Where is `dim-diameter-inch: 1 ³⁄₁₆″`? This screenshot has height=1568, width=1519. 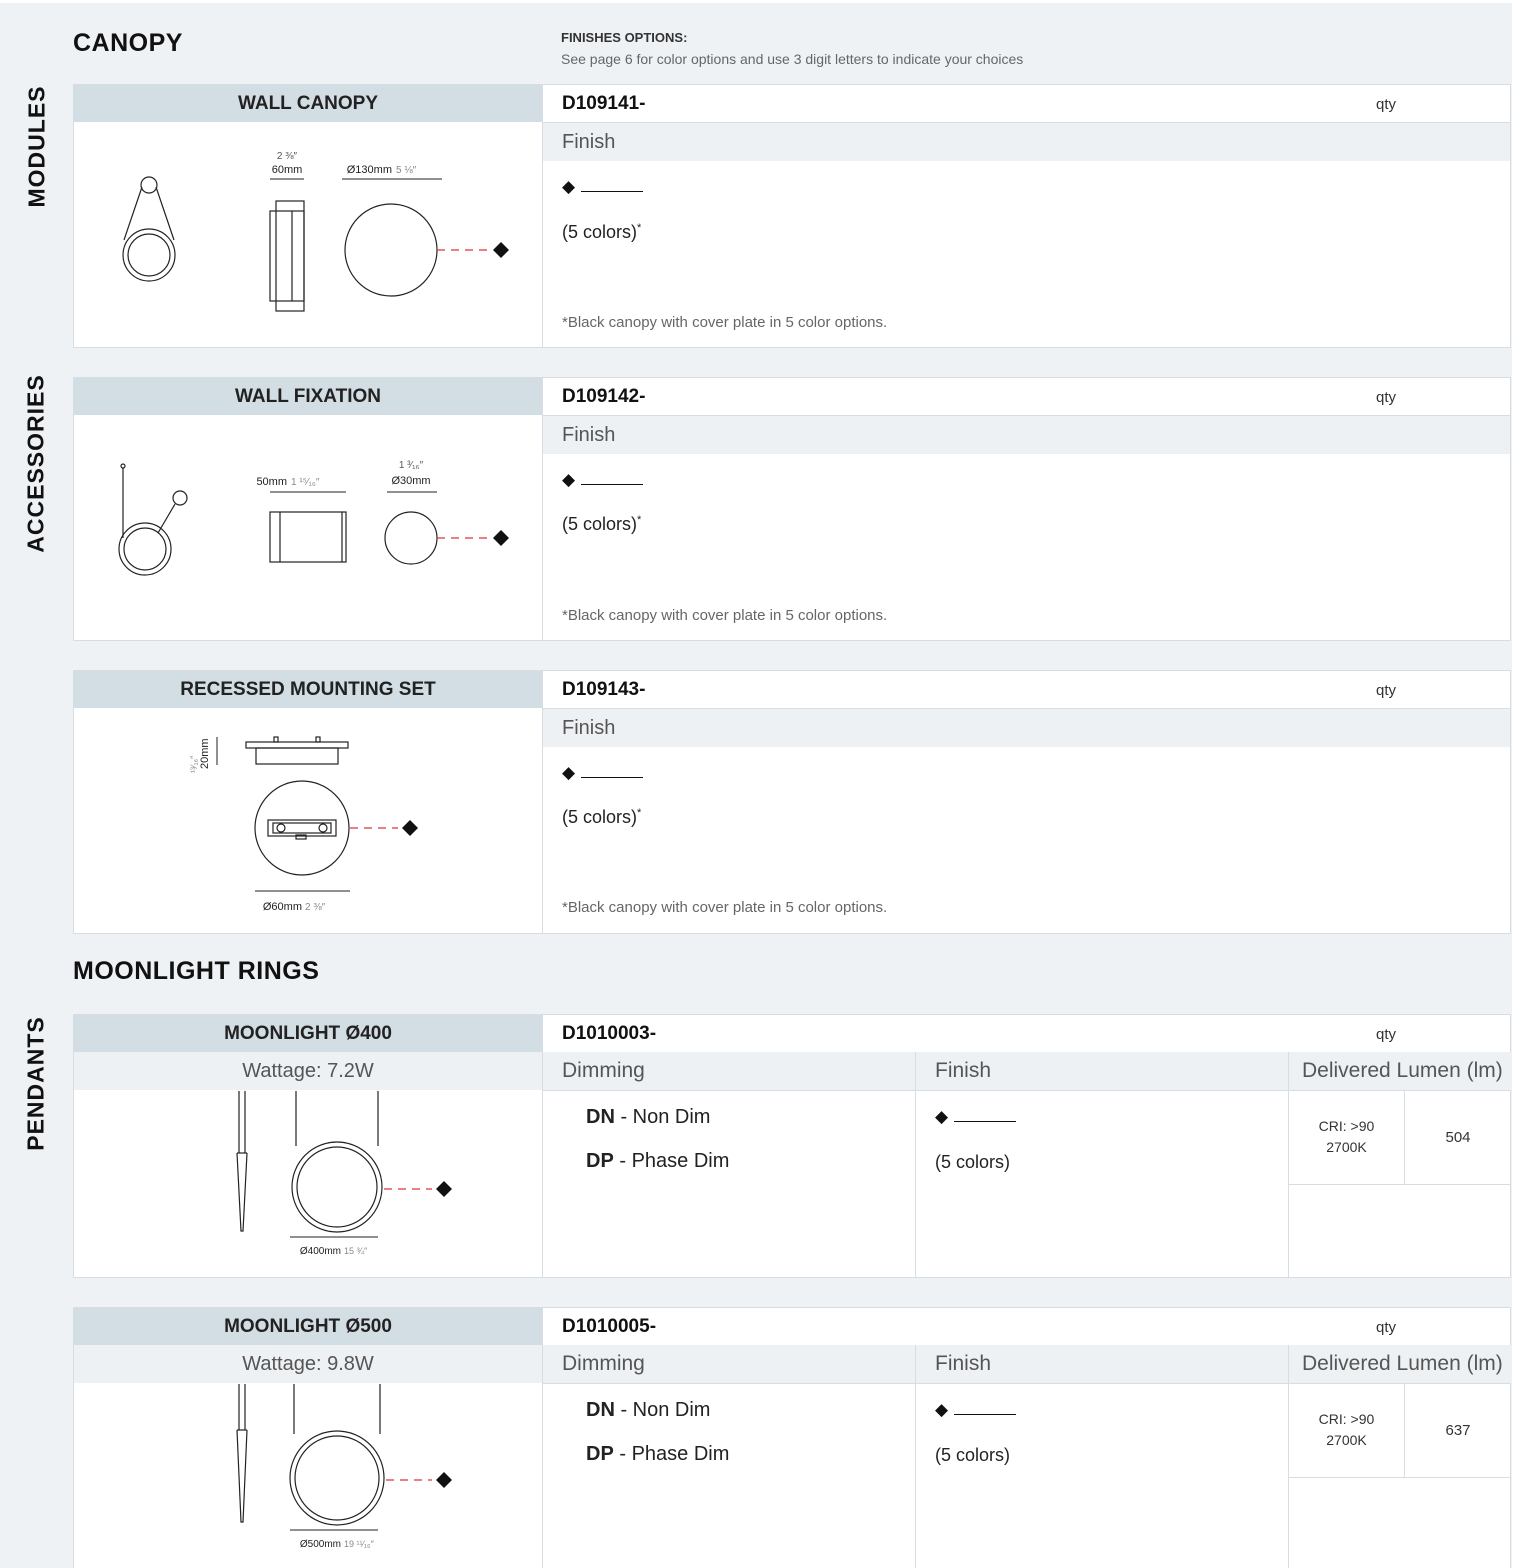
dim-diameter-inch: 1 ³⁄₁₆″ is located at coordinates (411, 465).